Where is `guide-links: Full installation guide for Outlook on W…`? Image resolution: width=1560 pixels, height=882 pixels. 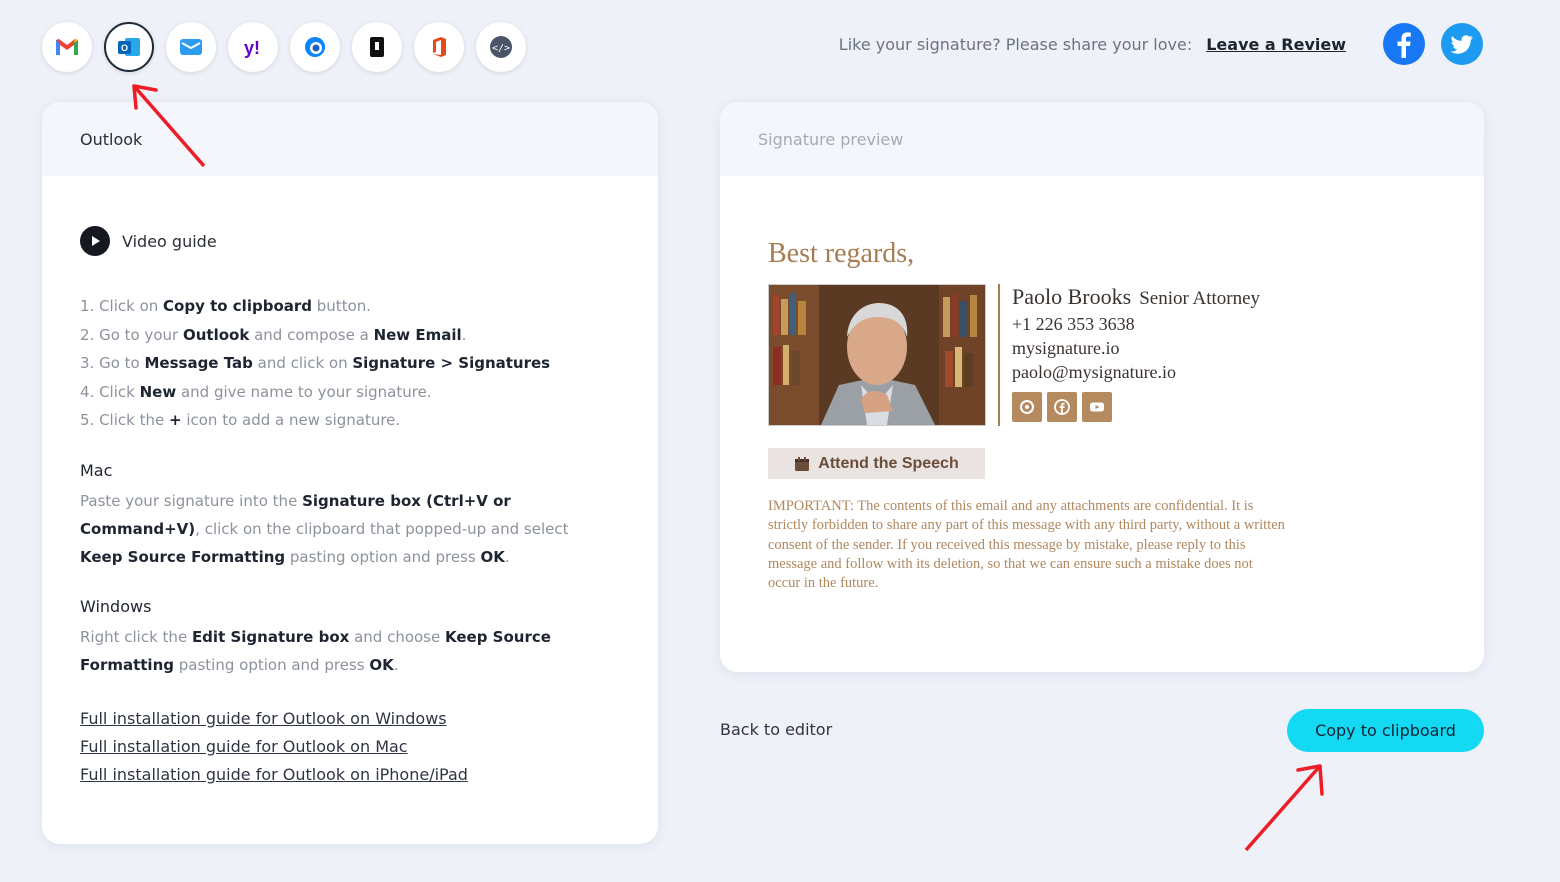
guide-links: Full installation guide for Outlook on W… is located at coordinates (350, 747).